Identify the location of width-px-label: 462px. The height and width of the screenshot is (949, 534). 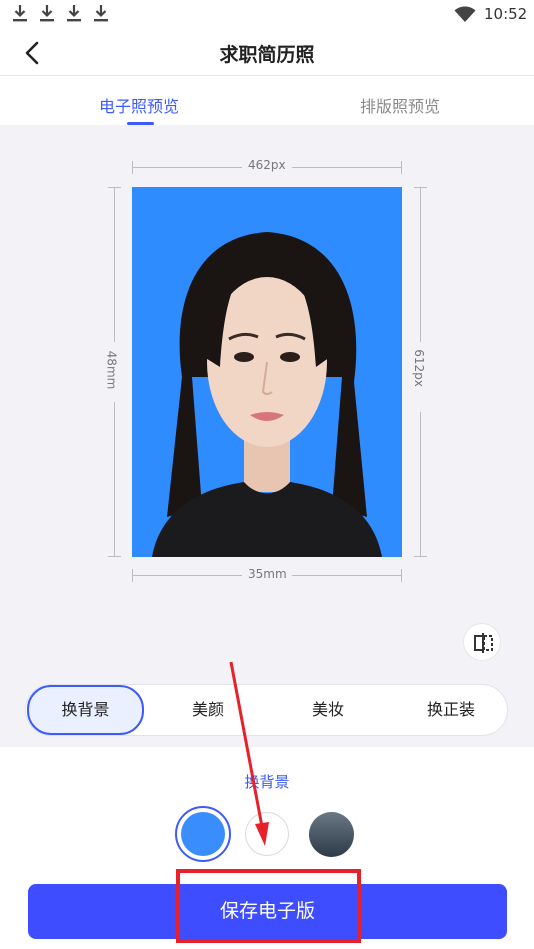
(267, 165).